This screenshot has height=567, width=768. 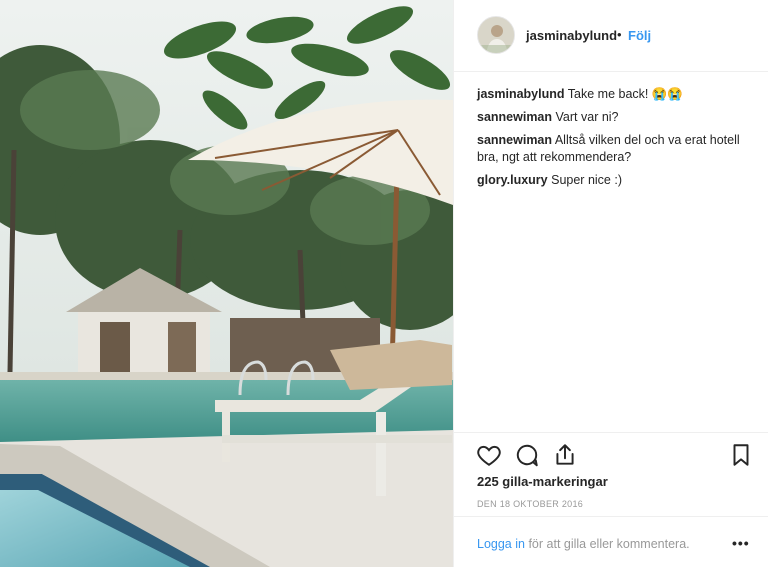 What do you see at coordinates (741, 543) in the screenshot?
I see `more-options-icon: •••` at bounding box center [741, 543].